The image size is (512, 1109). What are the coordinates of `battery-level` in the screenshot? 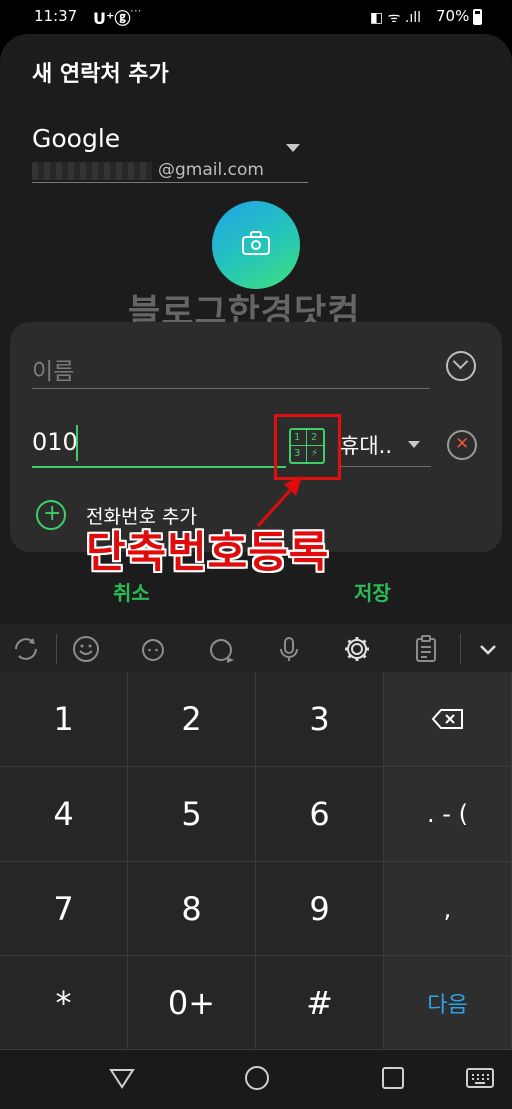 It's located at (477, 18).